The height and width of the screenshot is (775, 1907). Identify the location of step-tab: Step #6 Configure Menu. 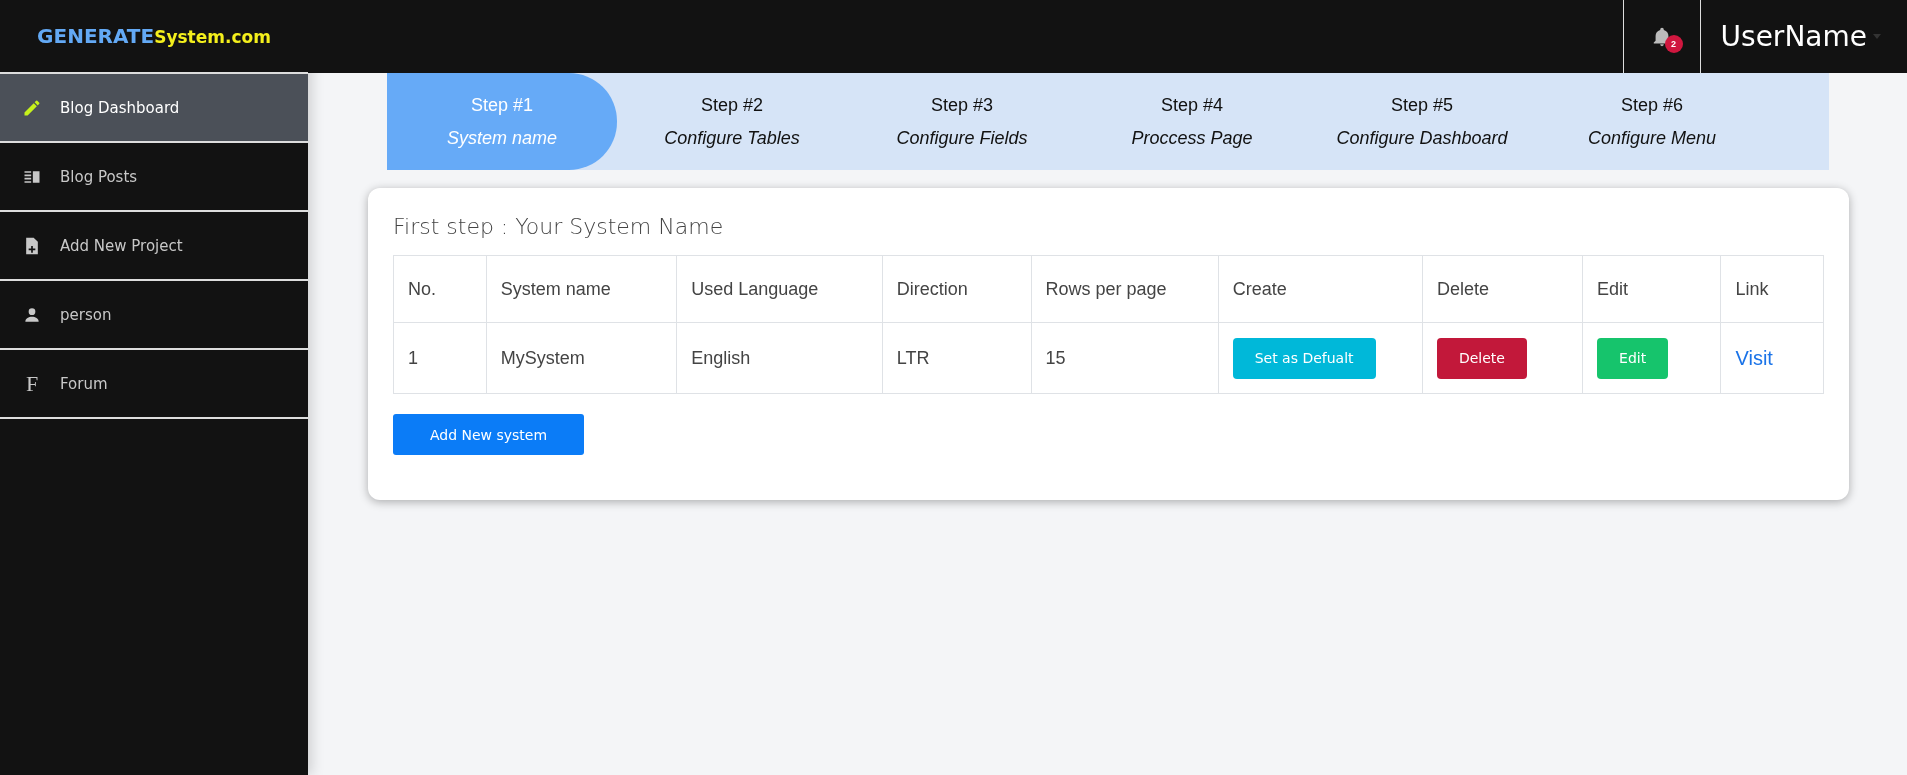
(1652, 121).